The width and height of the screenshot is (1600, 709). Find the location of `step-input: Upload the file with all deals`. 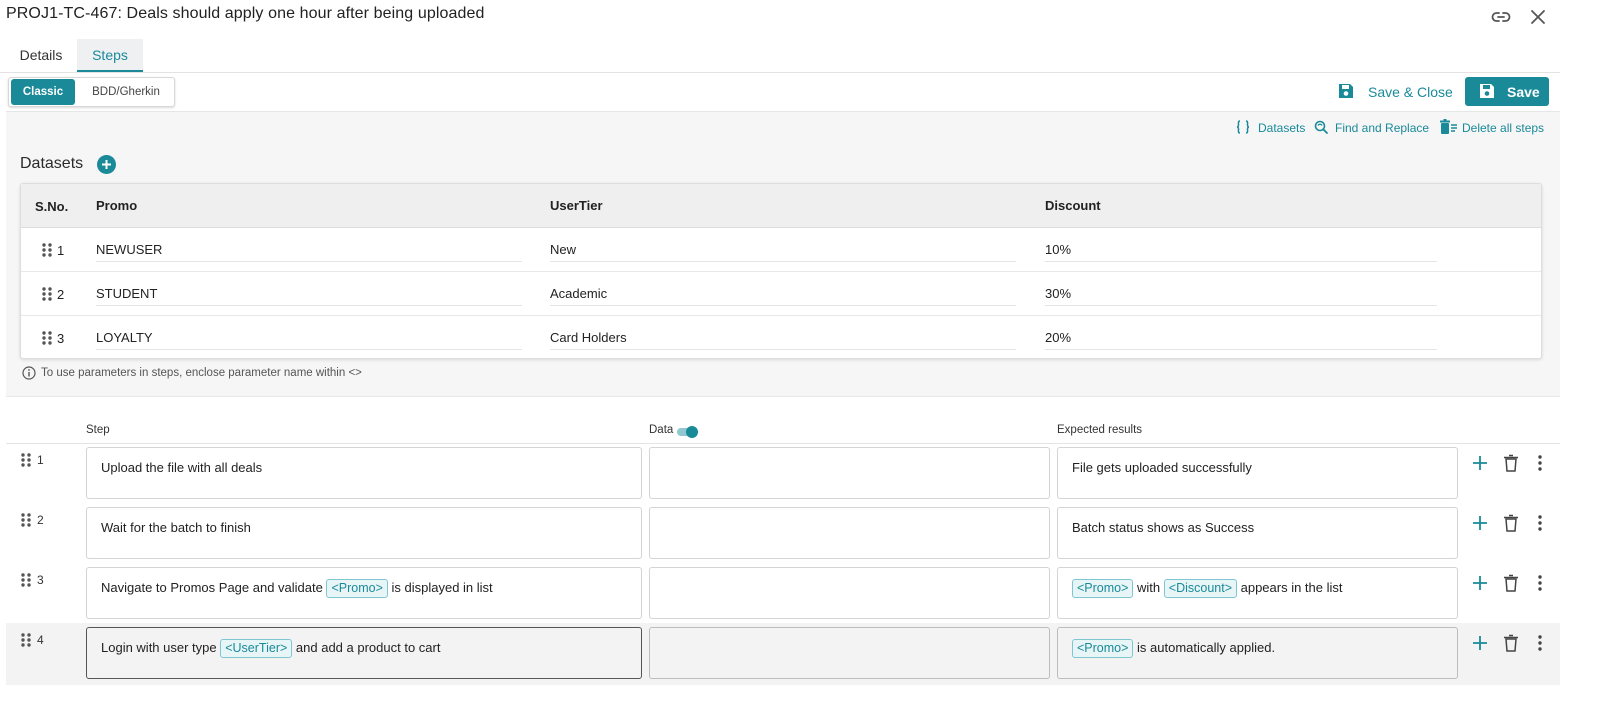

step-input: Upload the file with all deals is located at coordinates (364, 473).